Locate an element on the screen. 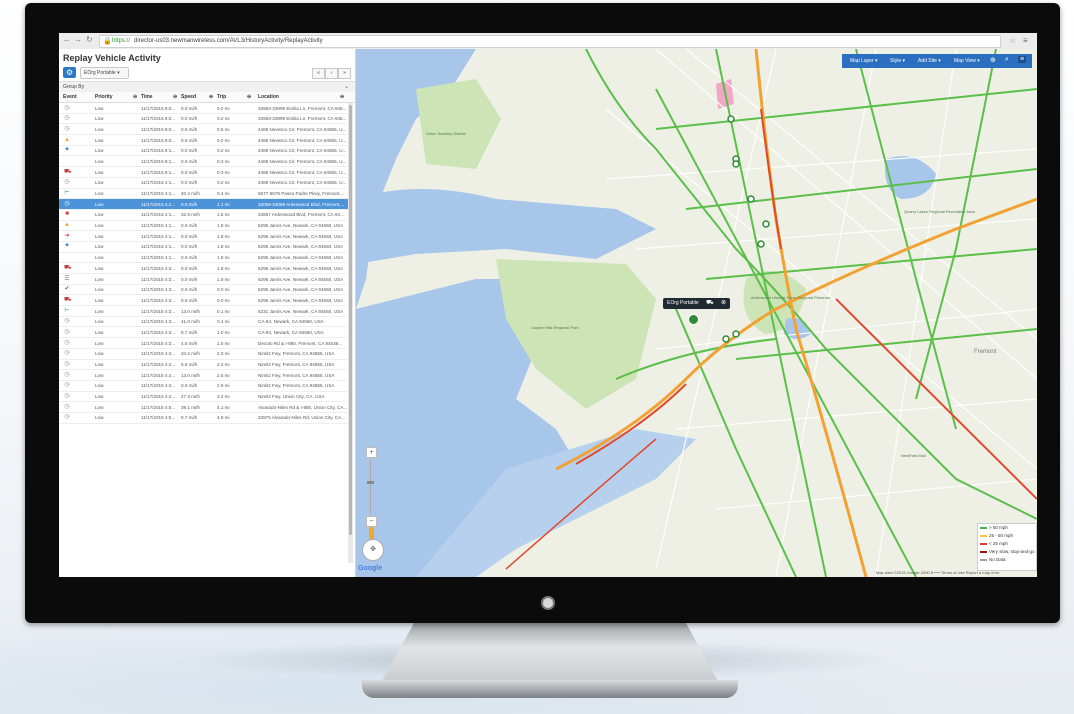  reload-icon: ↻ is located at coordinates (89, 40).